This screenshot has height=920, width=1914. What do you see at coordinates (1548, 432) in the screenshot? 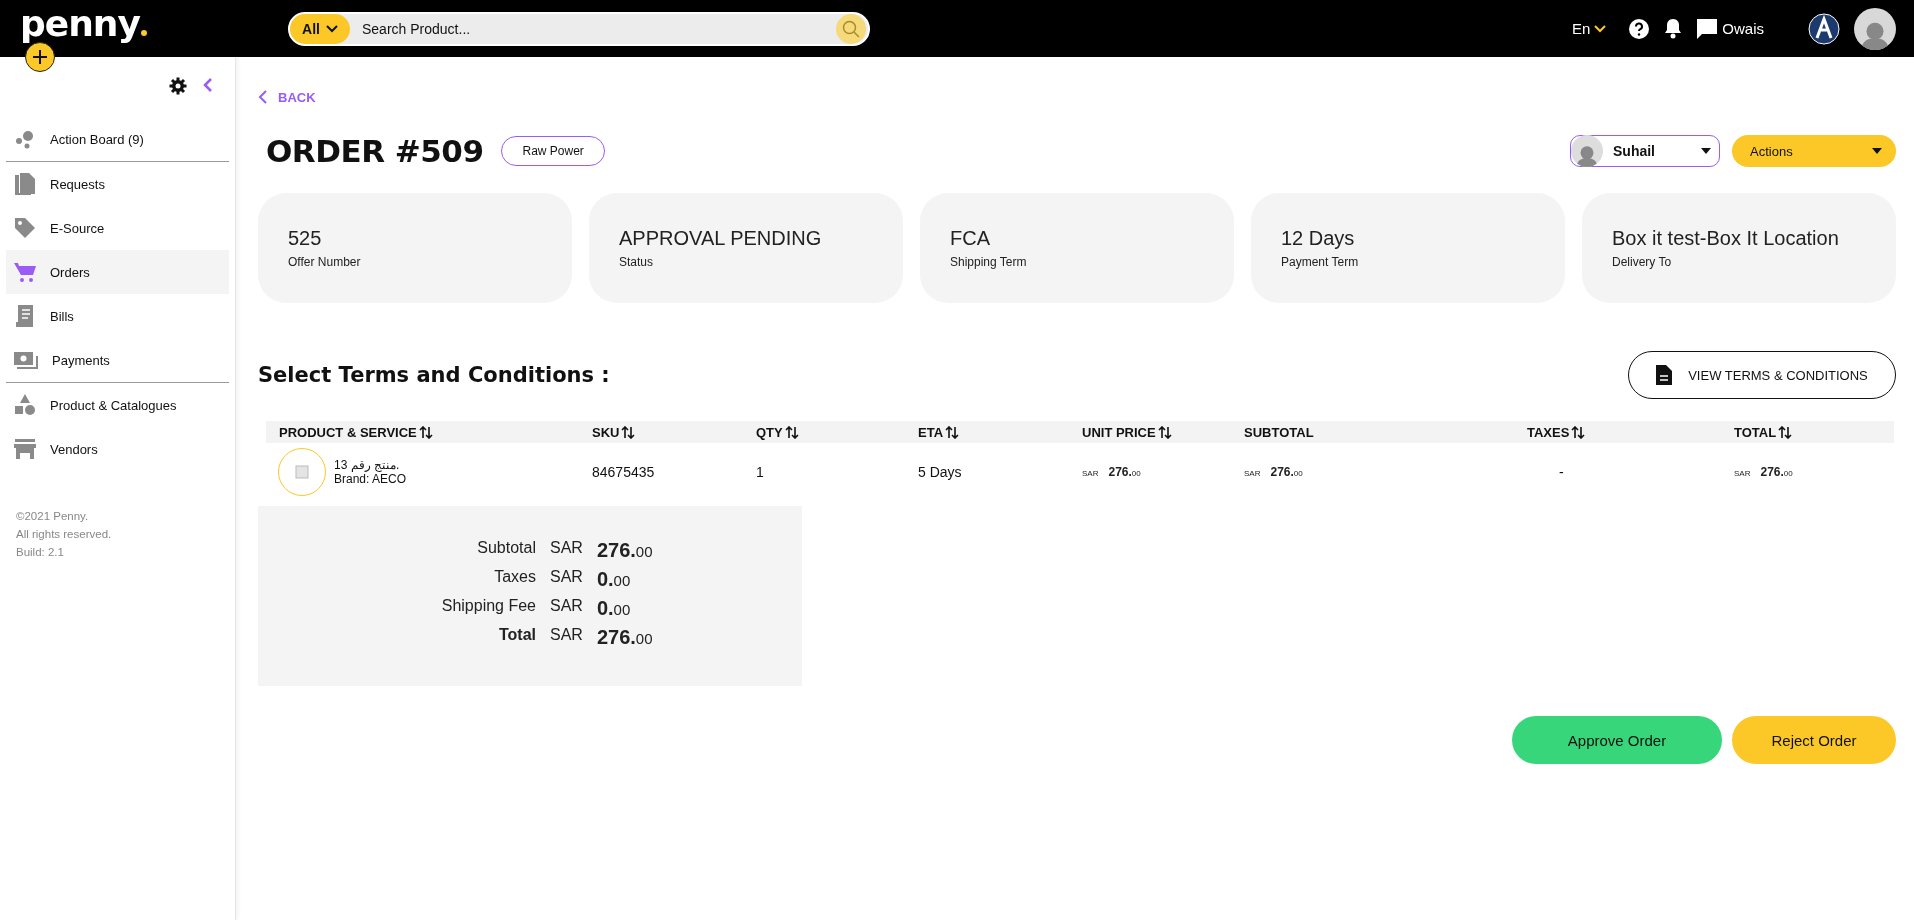
I see `column-header: TAXES` at bounding box center [1548, 432].